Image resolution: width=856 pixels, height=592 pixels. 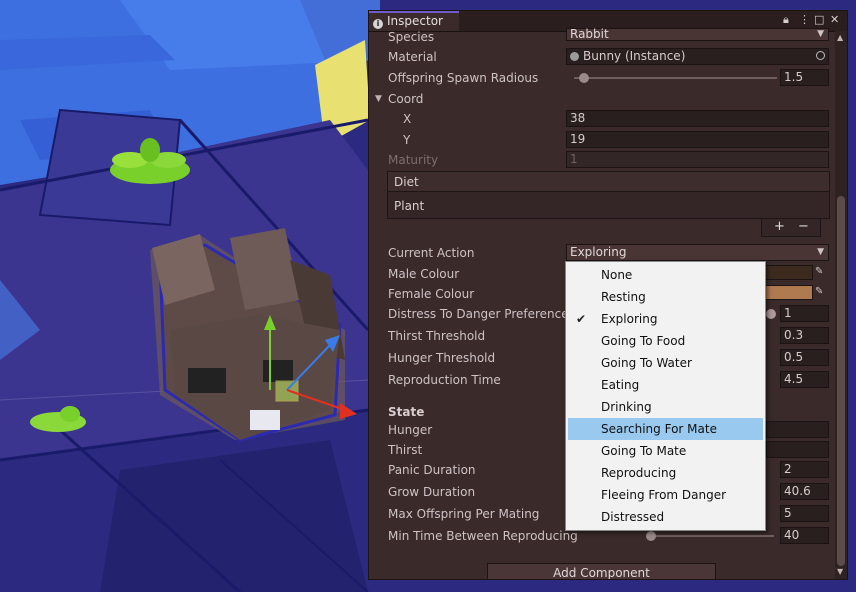 I want to click on material-value: Bunny (Instance), so click(x=634, y=56).